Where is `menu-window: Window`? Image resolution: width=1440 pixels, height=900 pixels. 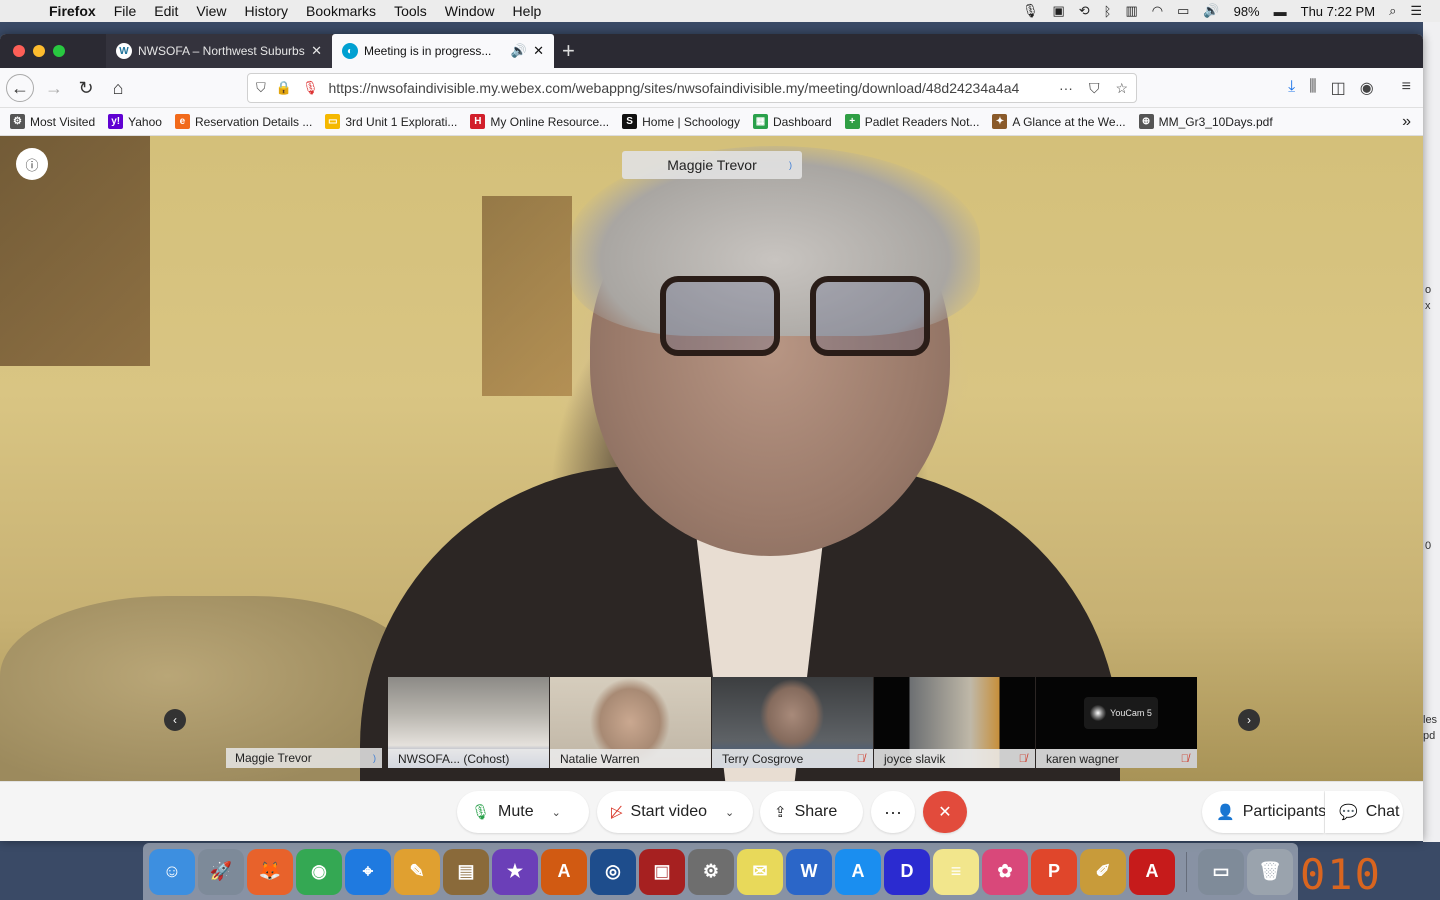 menu-window: Window is located at coordinates (470, 11).